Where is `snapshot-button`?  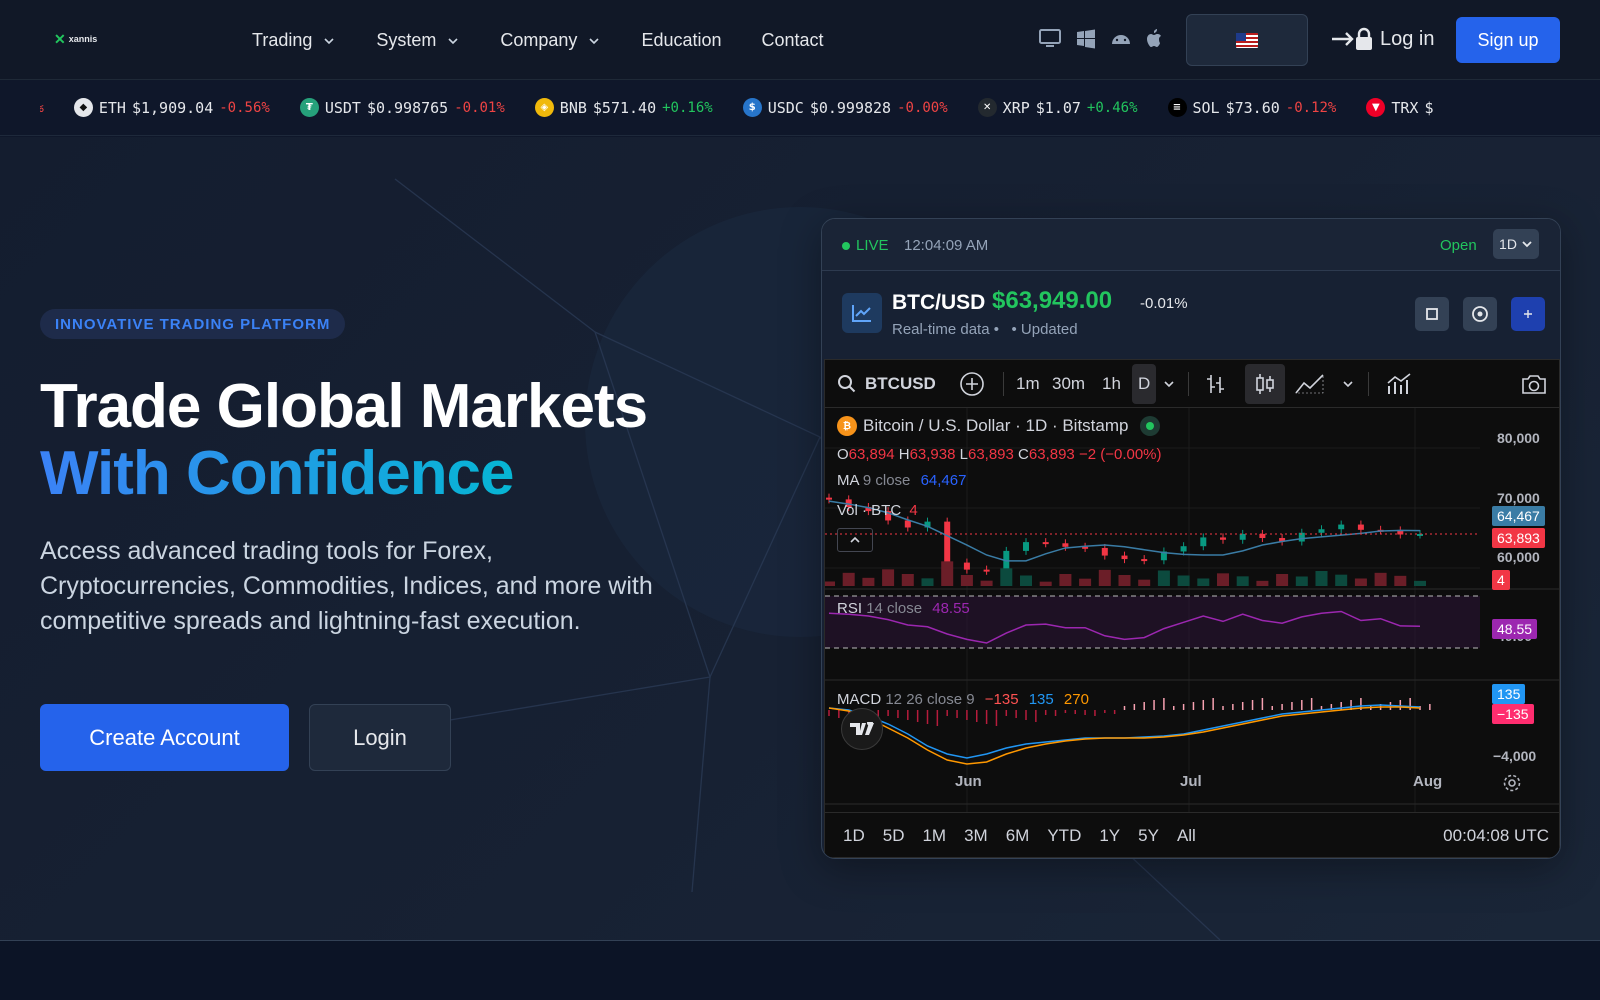
snapshot-button is located at coordinates (1534, 384).